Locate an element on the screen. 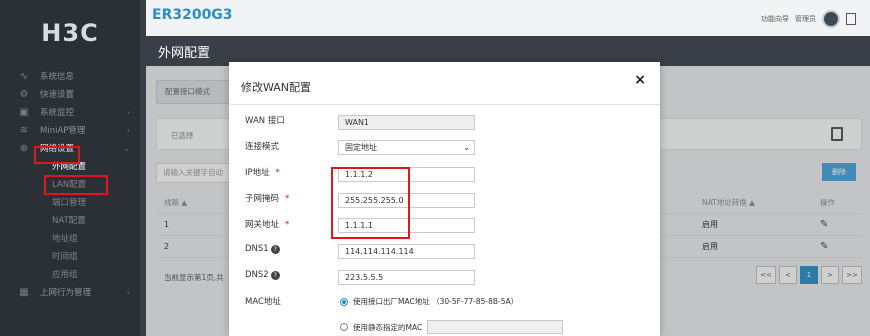 The height and width of the screenshot is (336, 870). wizard-icon: ⚙ is located at coordinates (24, 94).